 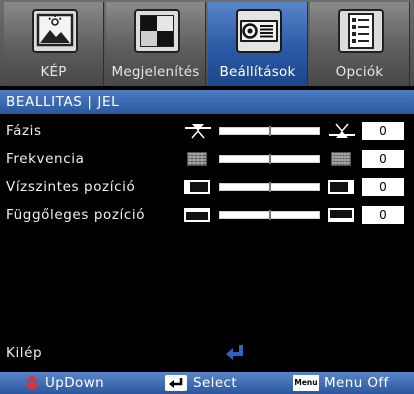 I want to click on help-menu-label: Menu Off, so click(x=356, y=383).